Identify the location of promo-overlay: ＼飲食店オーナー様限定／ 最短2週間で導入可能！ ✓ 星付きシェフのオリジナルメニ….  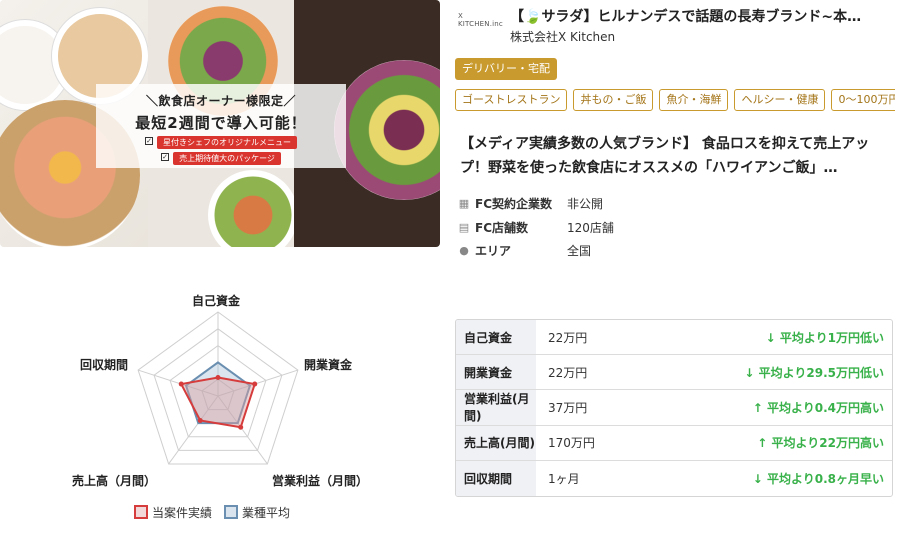
(221, 126).